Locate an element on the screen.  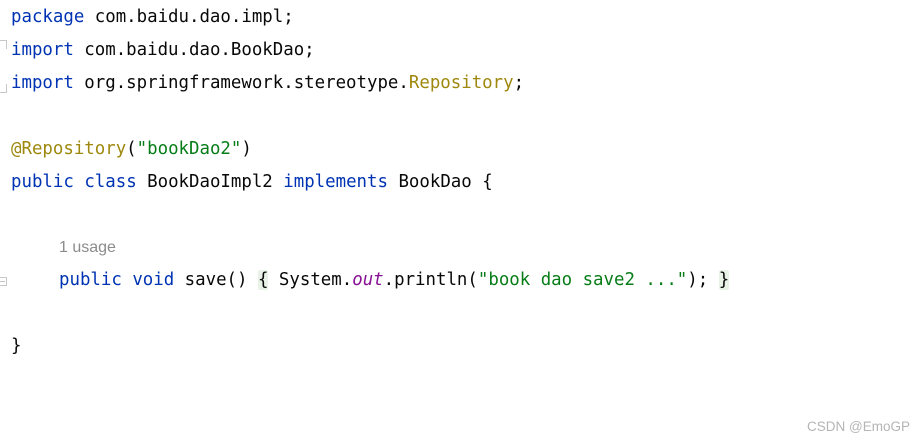
watermark: CSDN @EmoGP is located at coordinates (858, 426).